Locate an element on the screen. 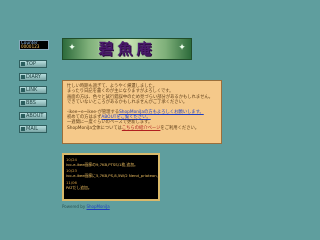  shopmonija-link: ShopMoniJaの方もよろしくお願いします。 is located at coordinates (161, 112).